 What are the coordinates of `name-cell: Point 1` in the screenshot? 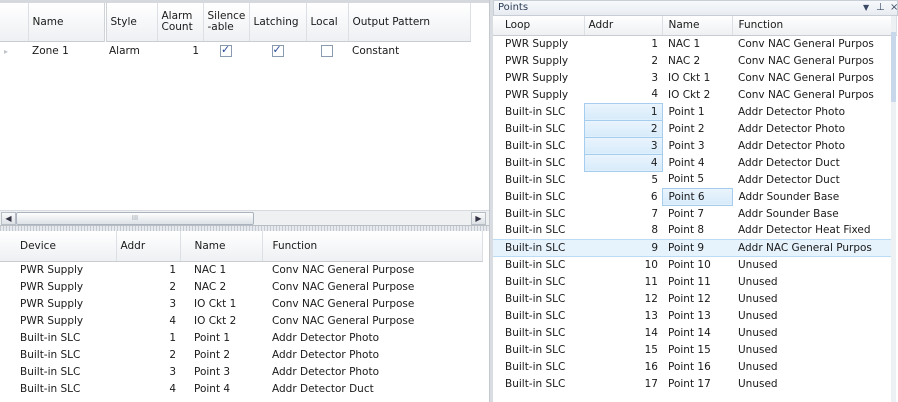 It's located at (697, 111).